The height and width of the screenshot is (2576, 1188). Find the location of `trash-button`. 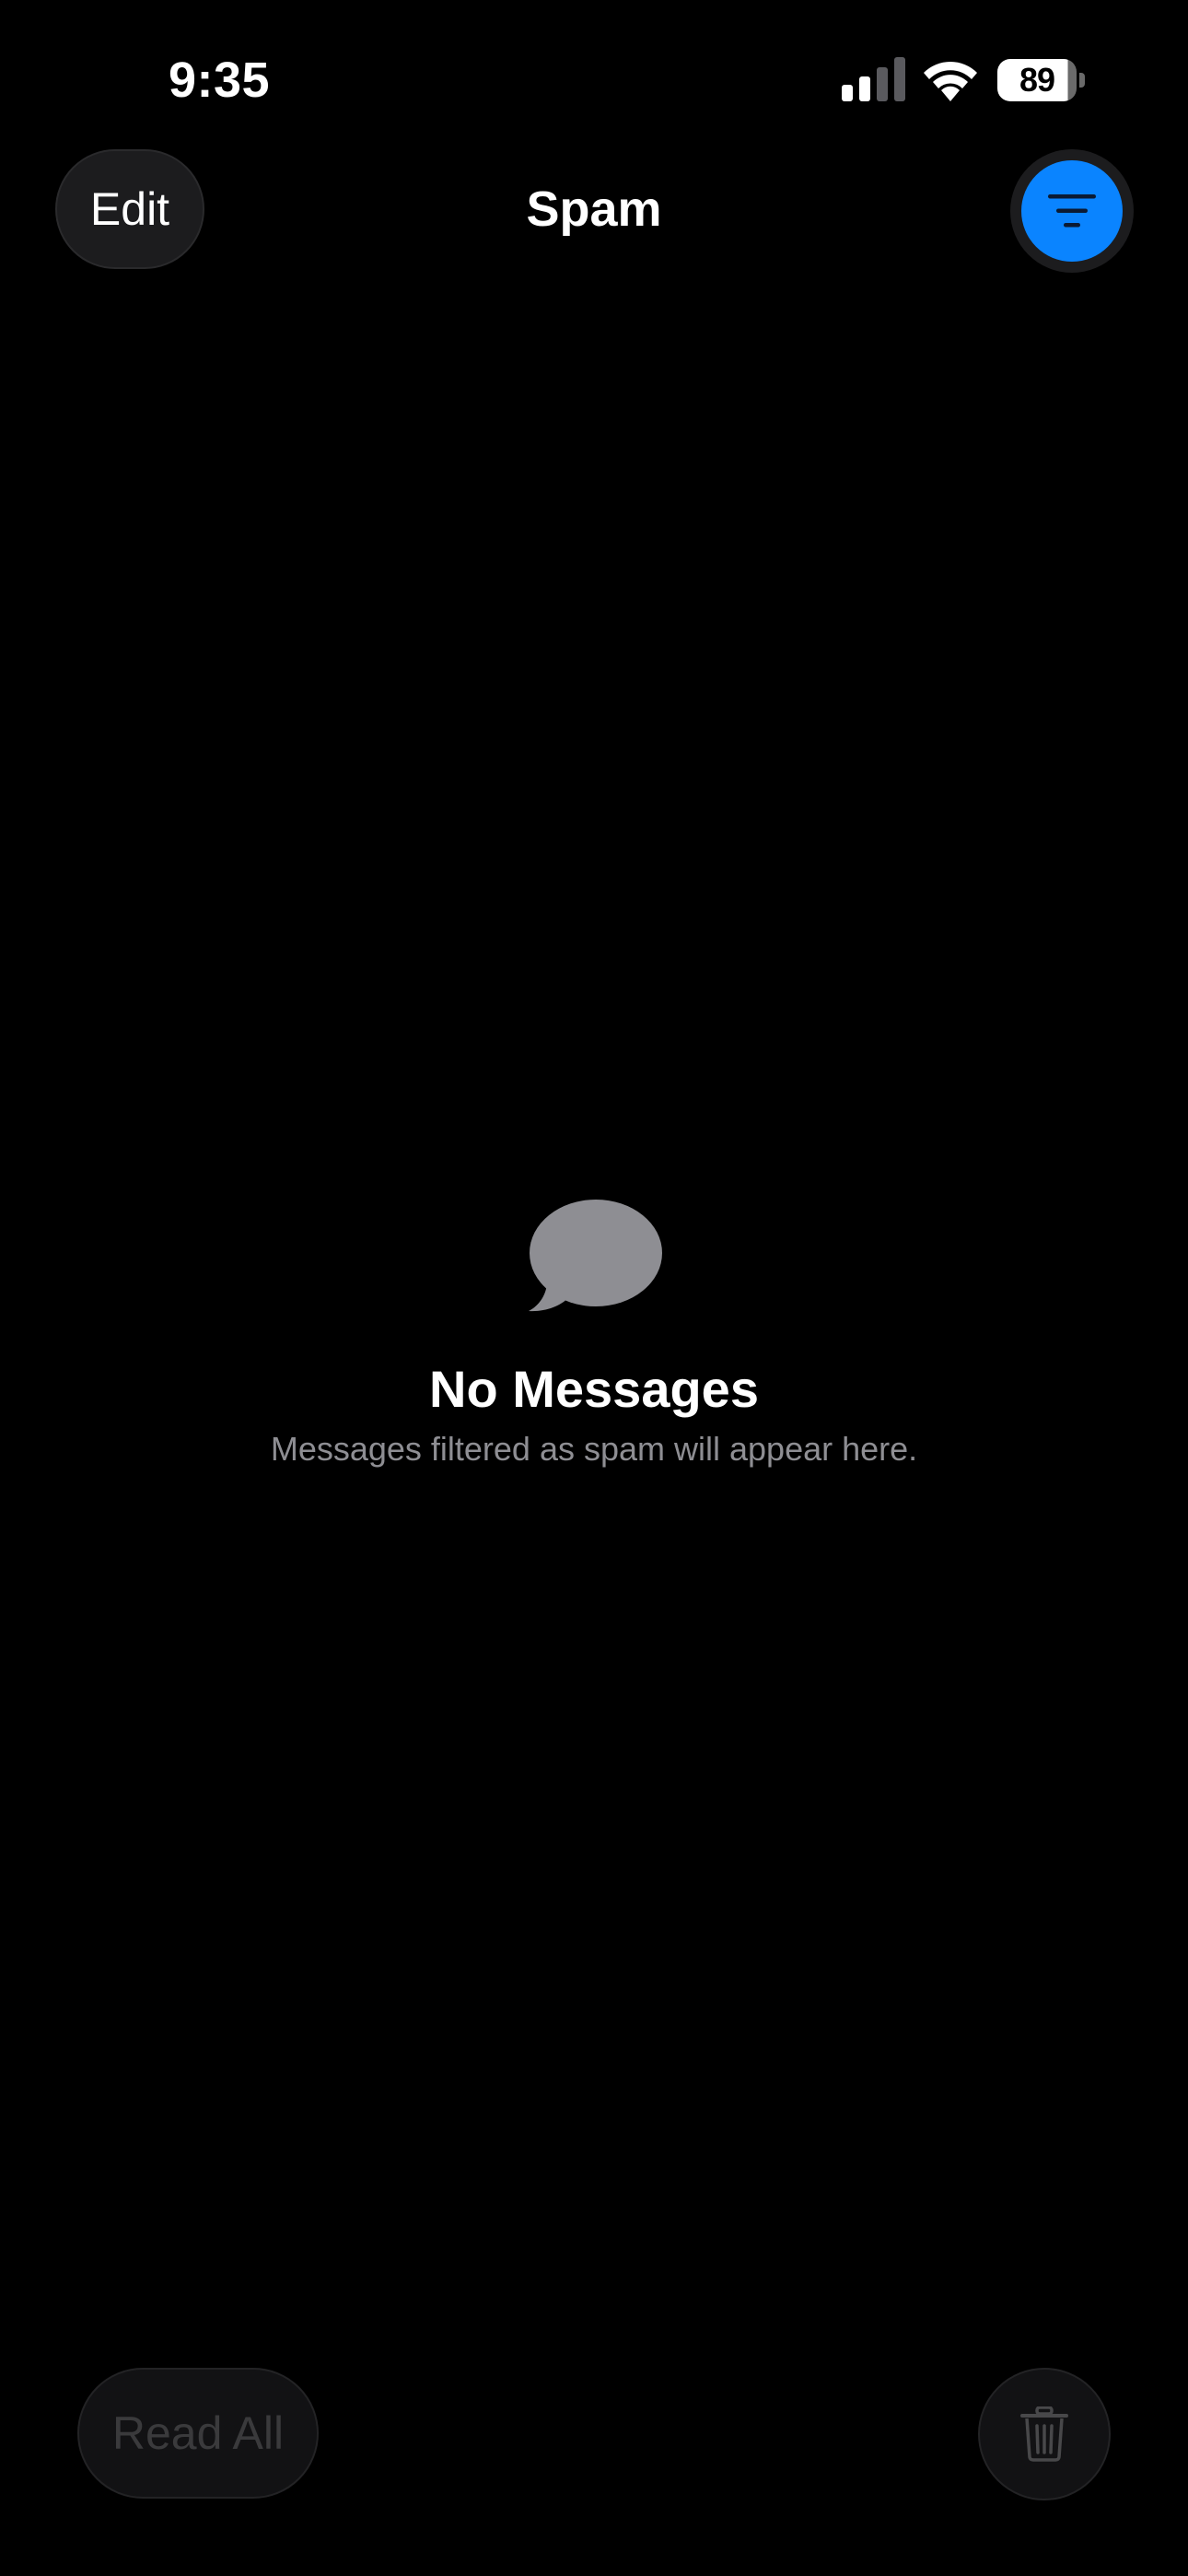

trash-button is located at coordinates (1044, 2434).